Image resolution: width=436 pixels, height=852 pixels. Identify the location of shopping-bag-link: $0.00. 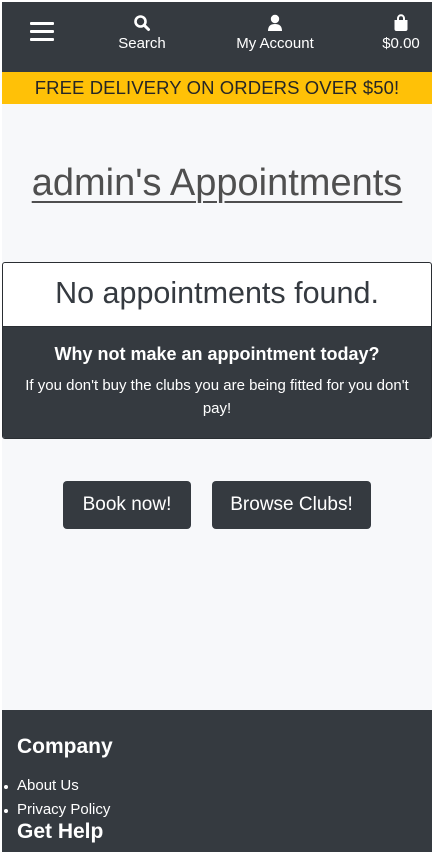
(401, 33).